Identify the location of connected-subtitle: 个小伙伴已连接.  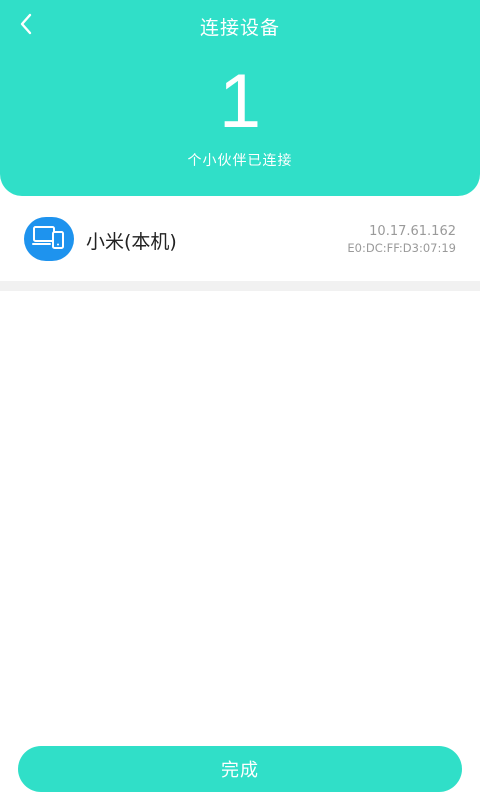
(240, 161).